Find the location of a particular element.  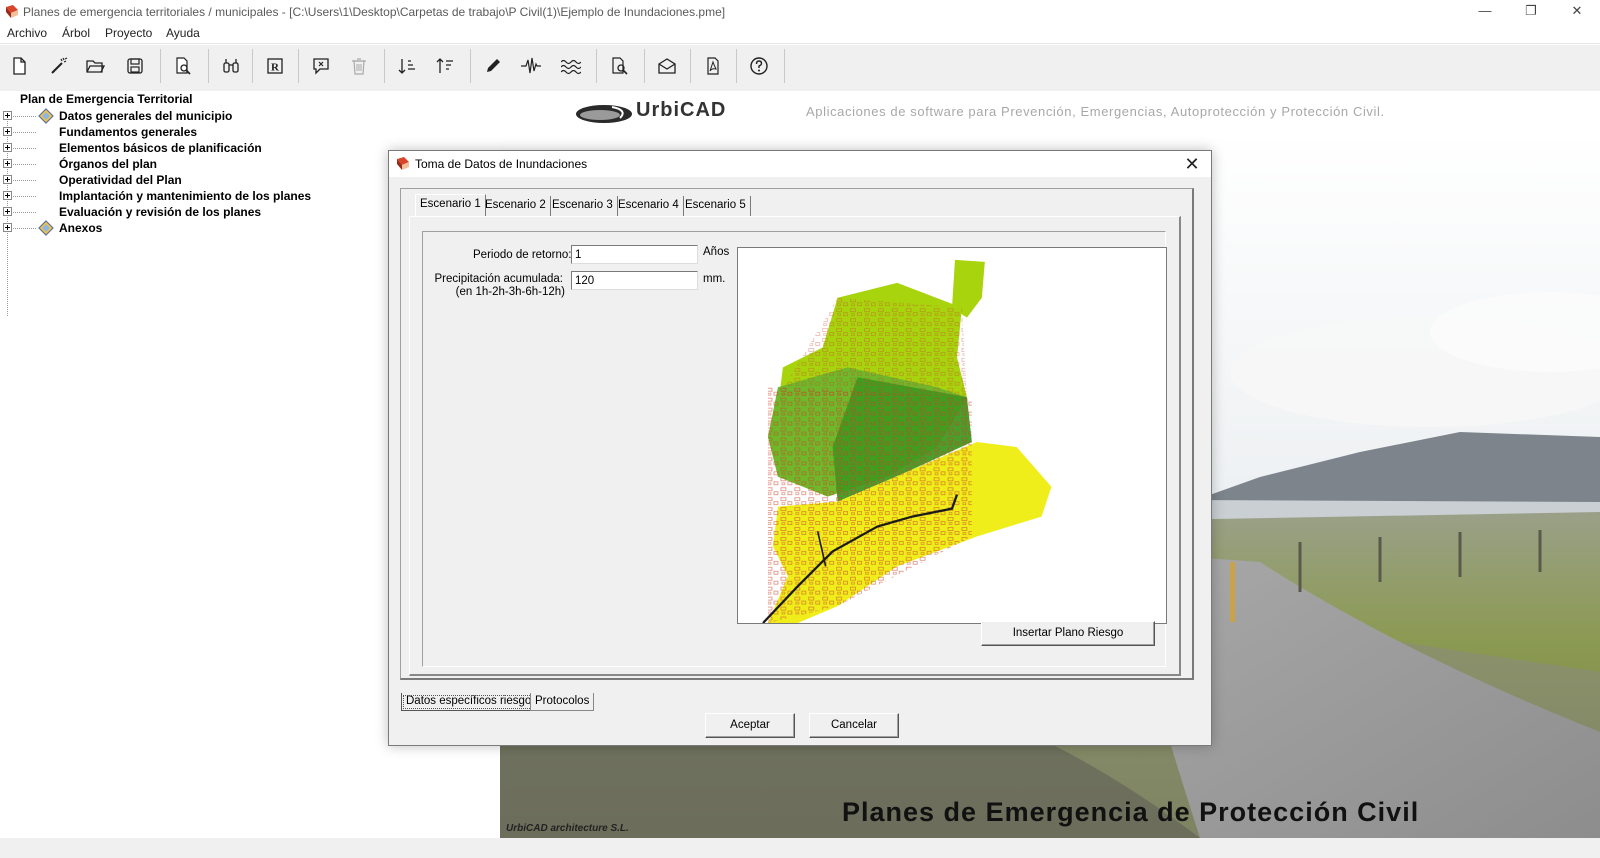

restore-button: ❐ is located at coordinates (1531, 12).